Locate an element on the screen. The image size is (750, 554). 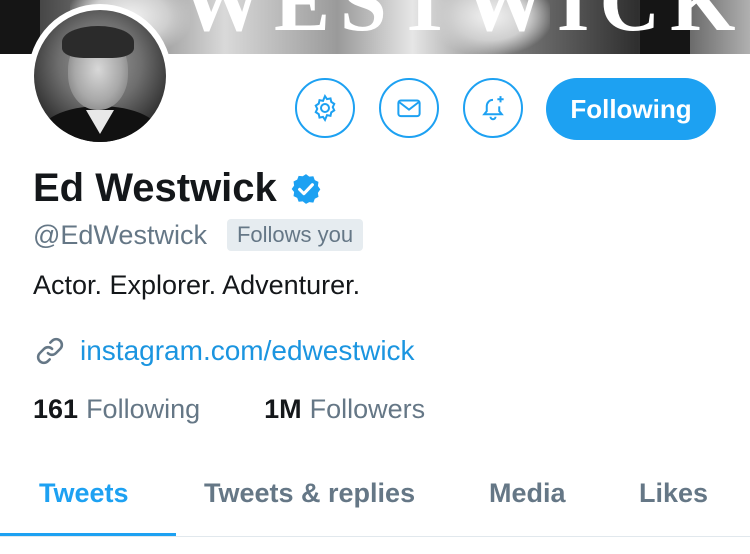
notifications-button is located at coordinates (493, 108).